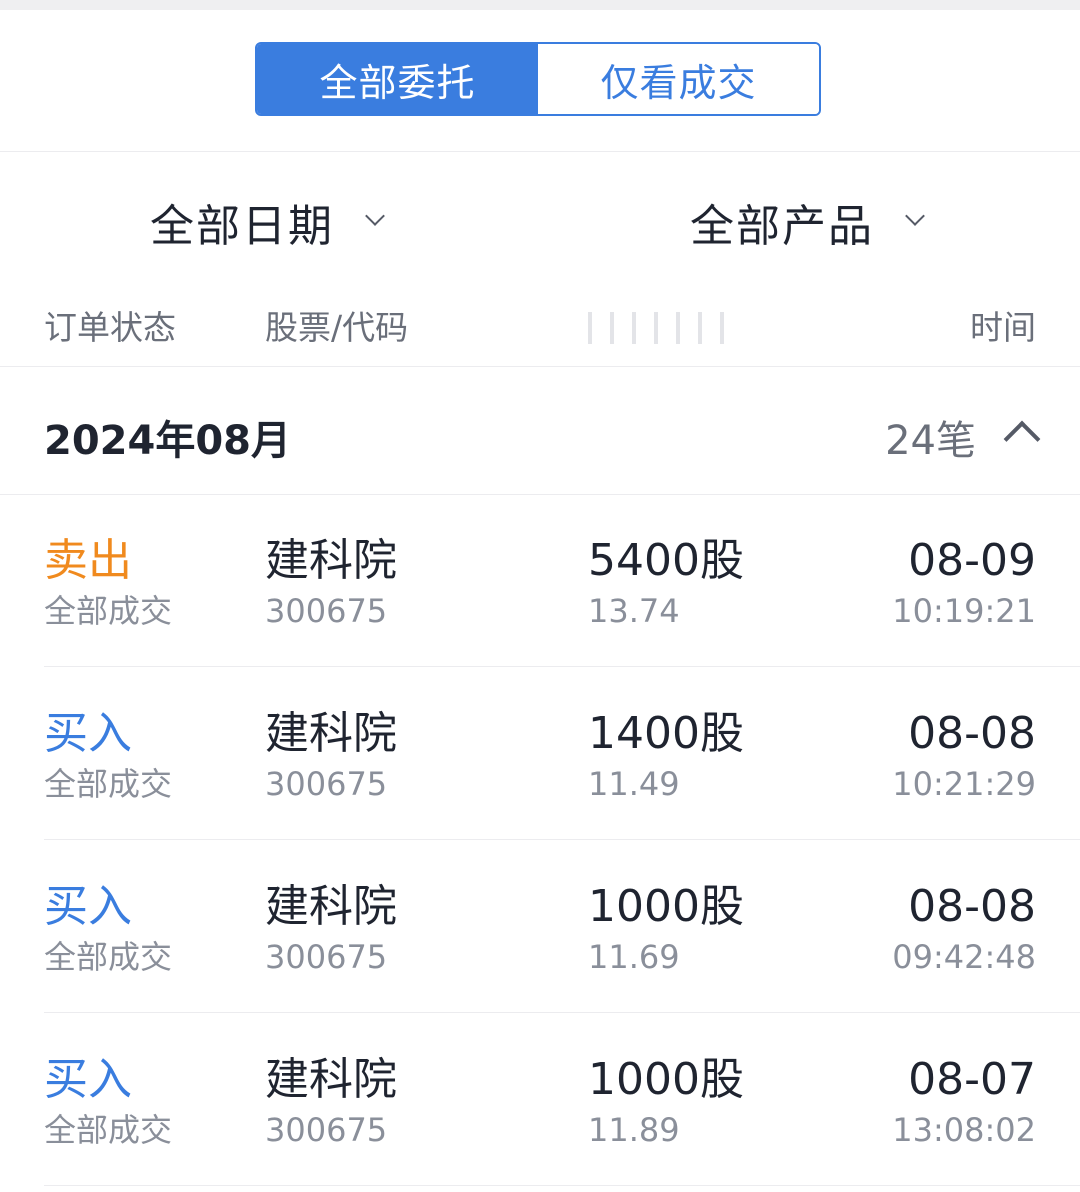 This screenshot has width=1080, height=1192. I want to click on date-filter-dropdown: 全部日期, so click(267, 222).